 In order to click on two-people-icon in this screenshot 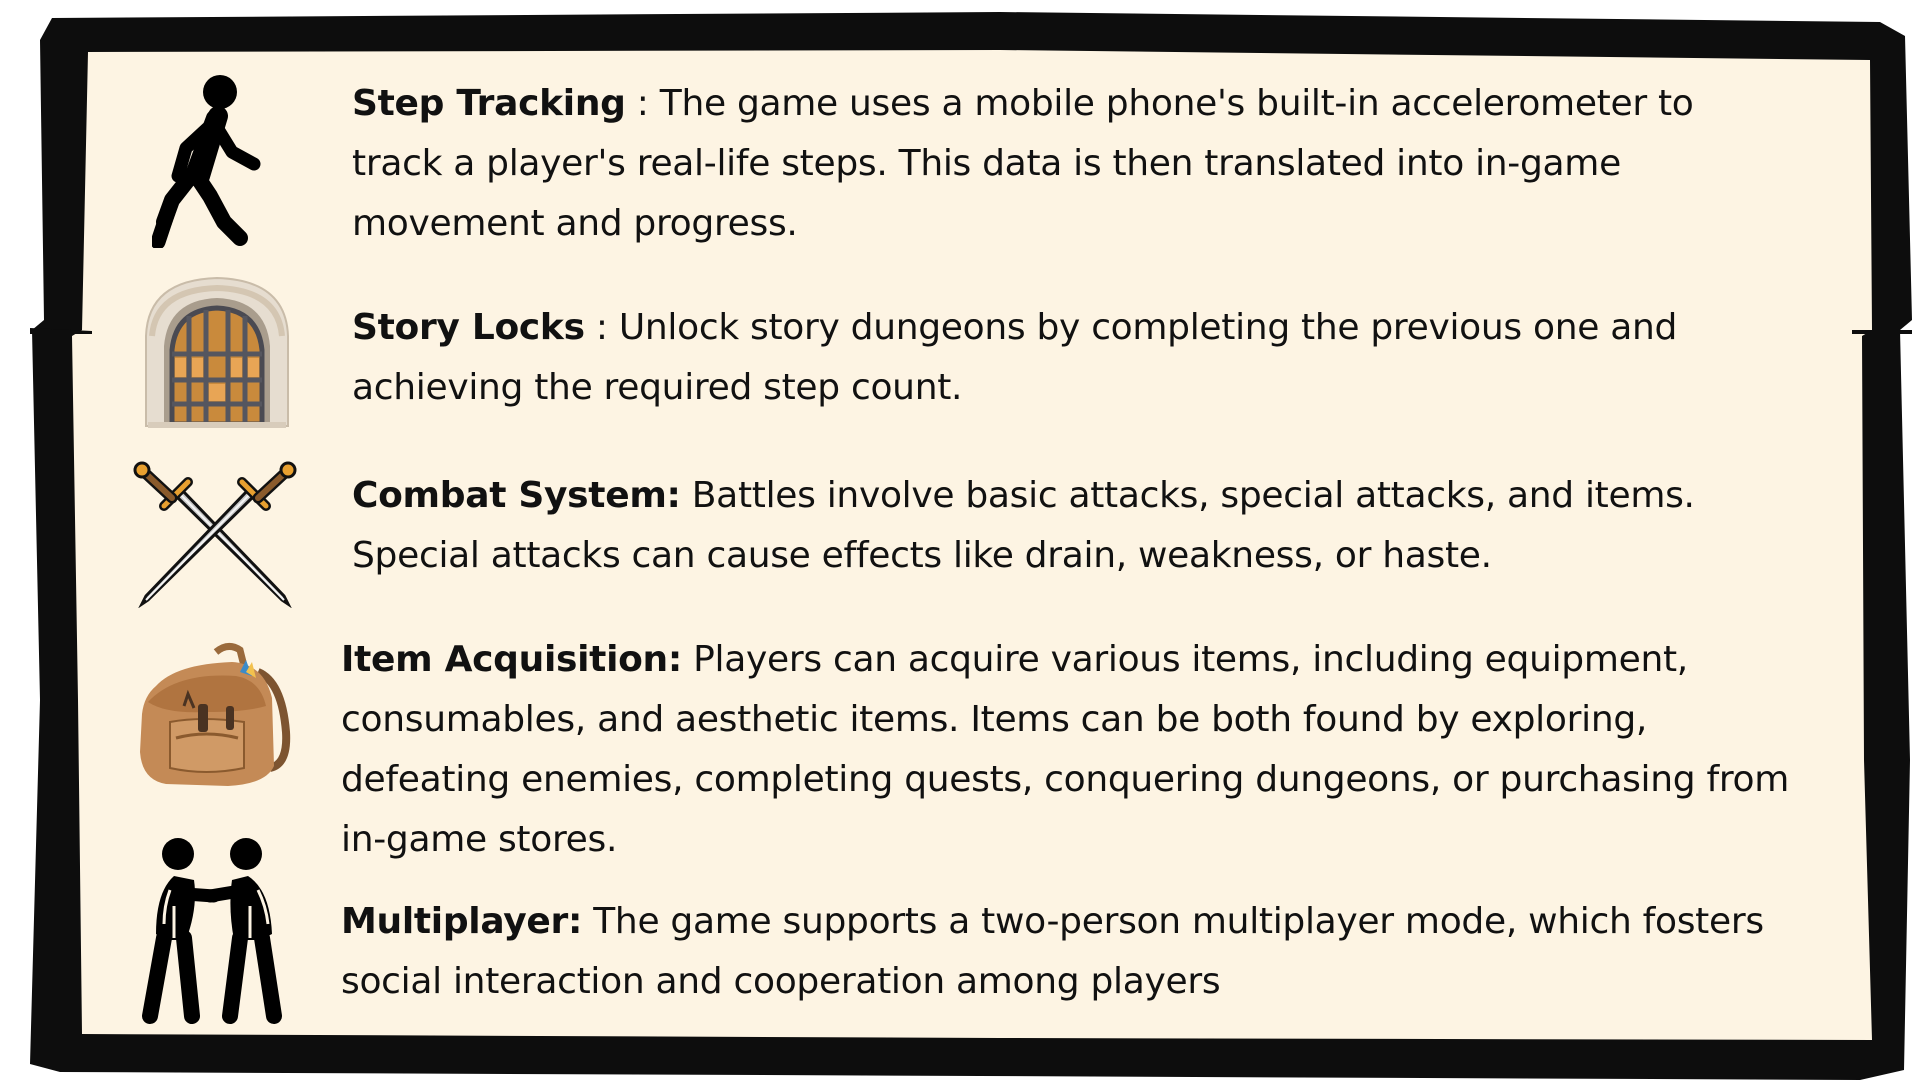, I will do `click(212, 932)`.